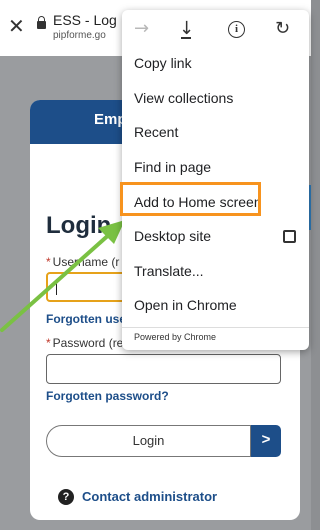 This screenshot has width=320, height=530. What do you see at coordinates (175, 337) in the screenshot?
I see `powered-by-text: Powered by Chrome` at bounding box center [175, 337].